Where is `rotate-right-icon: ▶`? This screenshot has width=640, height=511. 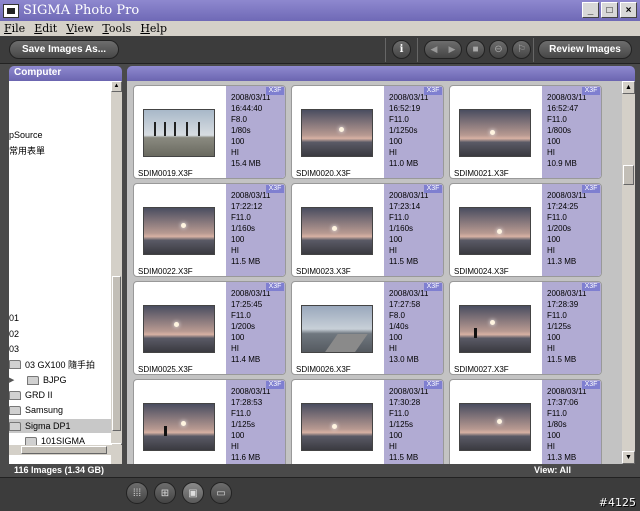 rotate-right-icon: ▶ is located at coordinates (452, 49).